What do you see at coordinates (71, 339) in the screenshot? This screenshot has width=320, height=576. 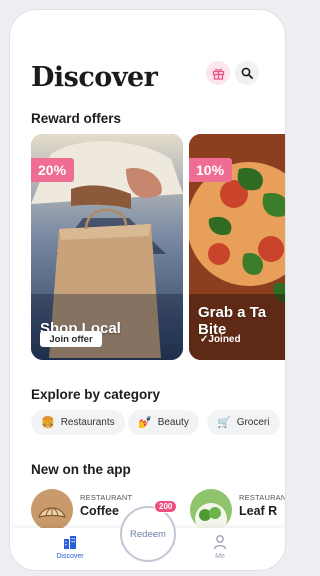 I see `join-offer-button: Join offer` at bounding box center [71, 339].